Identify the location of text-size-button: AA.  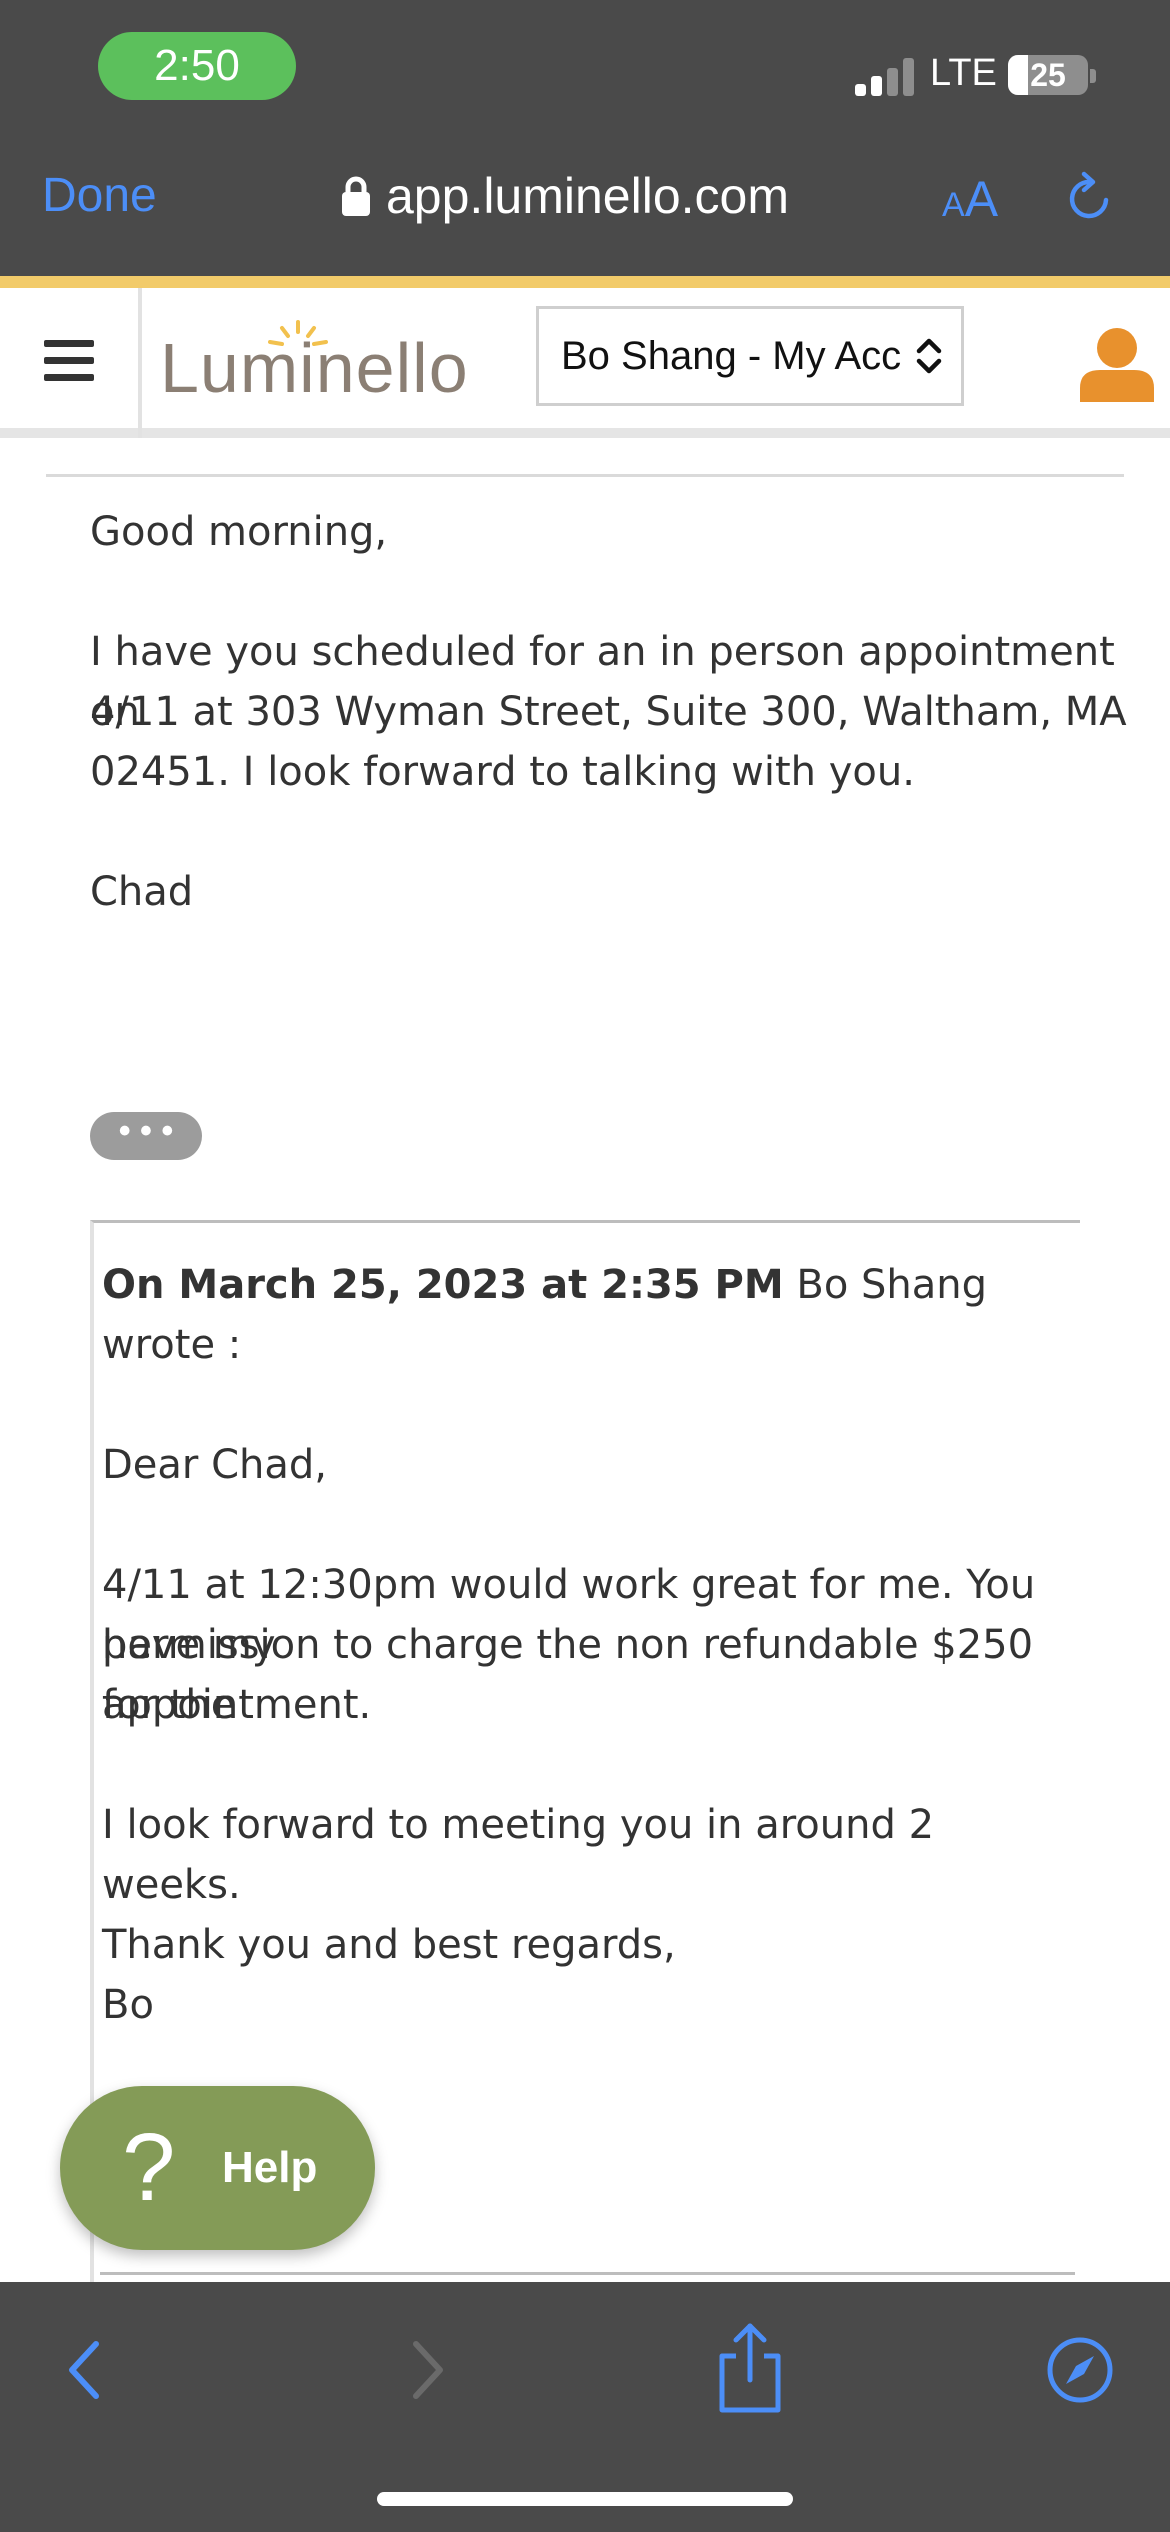
(970, 199).